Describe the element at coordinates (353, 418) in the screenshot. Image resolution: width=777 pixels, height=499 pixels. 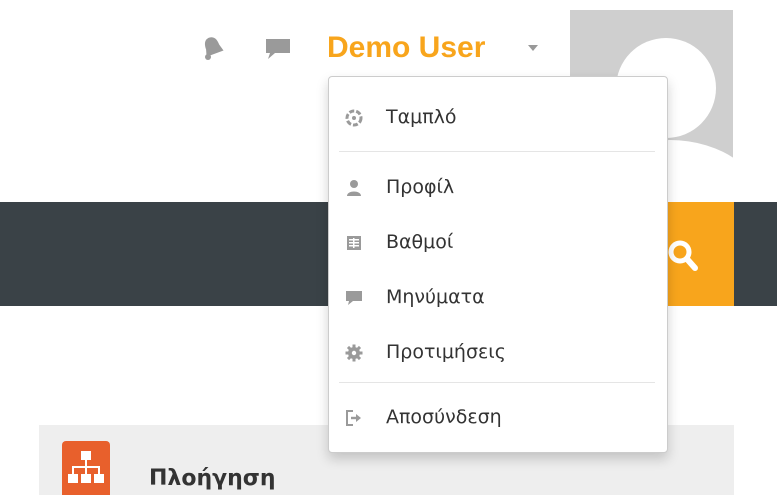
I see `sign-out-icon` at that location.